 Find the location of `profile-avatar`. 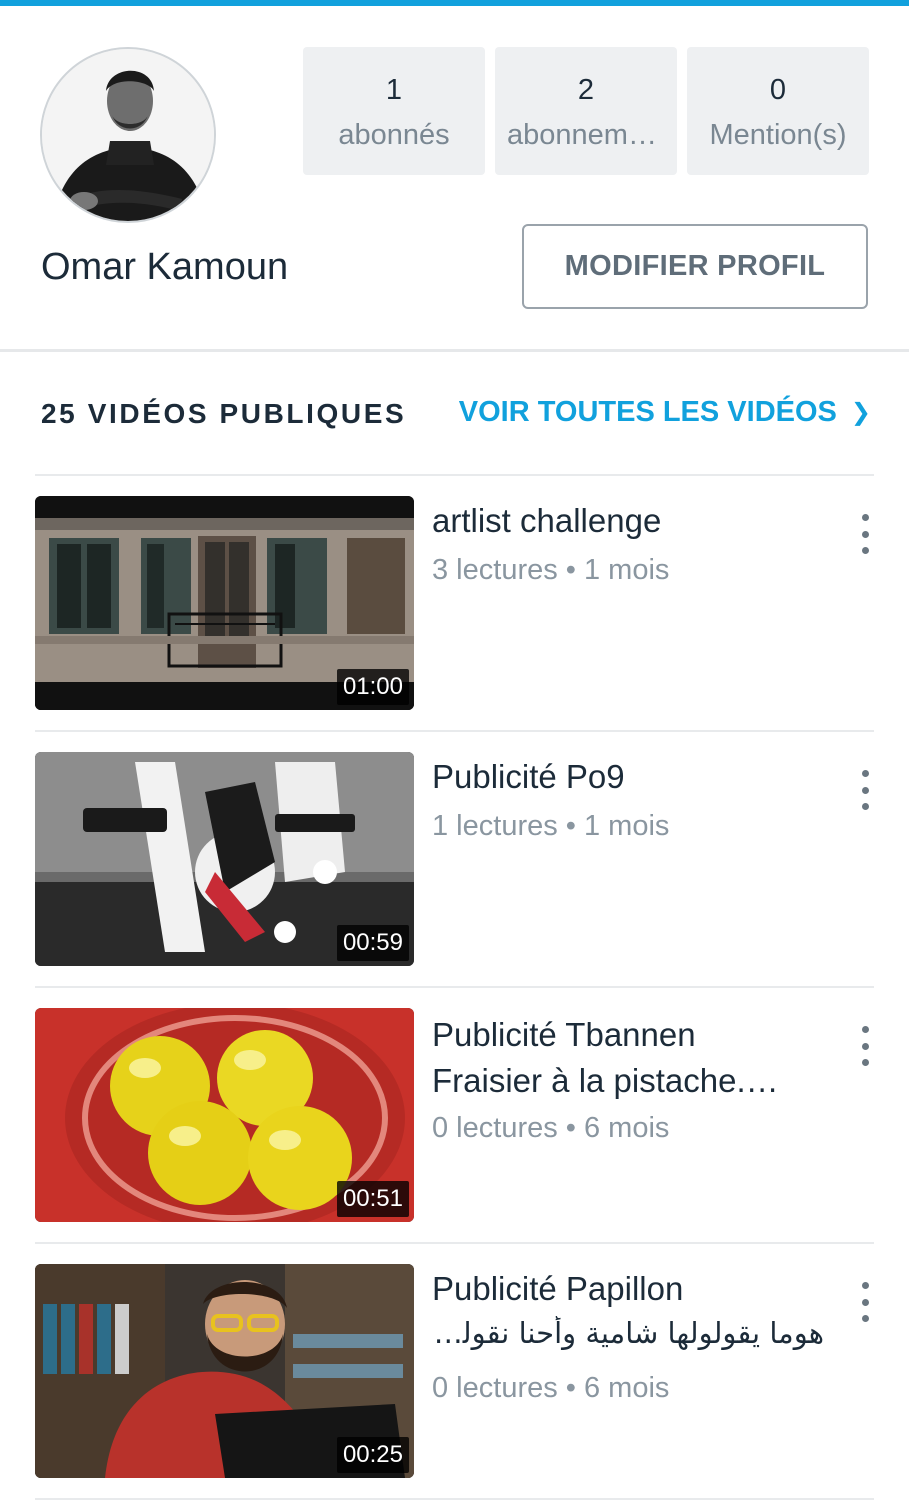

profile-avatar is located at coordinates (128, 135).